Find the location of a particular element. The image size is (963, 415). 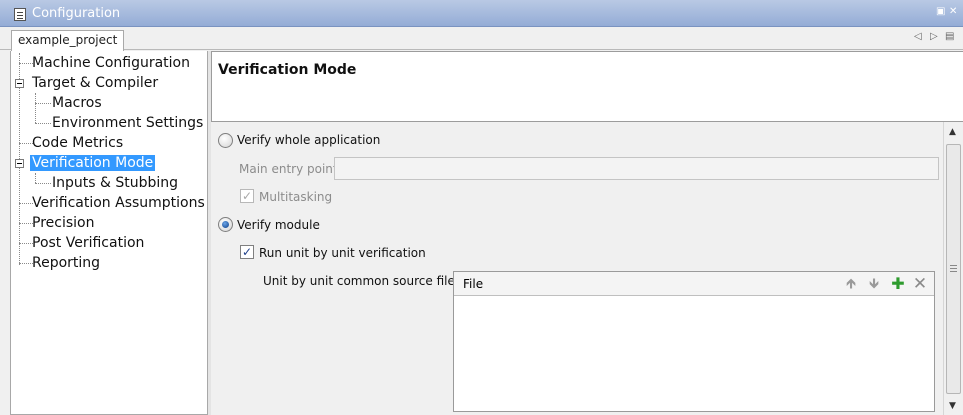

table-header: File 🡹 🡻 ✚ ✕ is located at coordinates (694, 284).